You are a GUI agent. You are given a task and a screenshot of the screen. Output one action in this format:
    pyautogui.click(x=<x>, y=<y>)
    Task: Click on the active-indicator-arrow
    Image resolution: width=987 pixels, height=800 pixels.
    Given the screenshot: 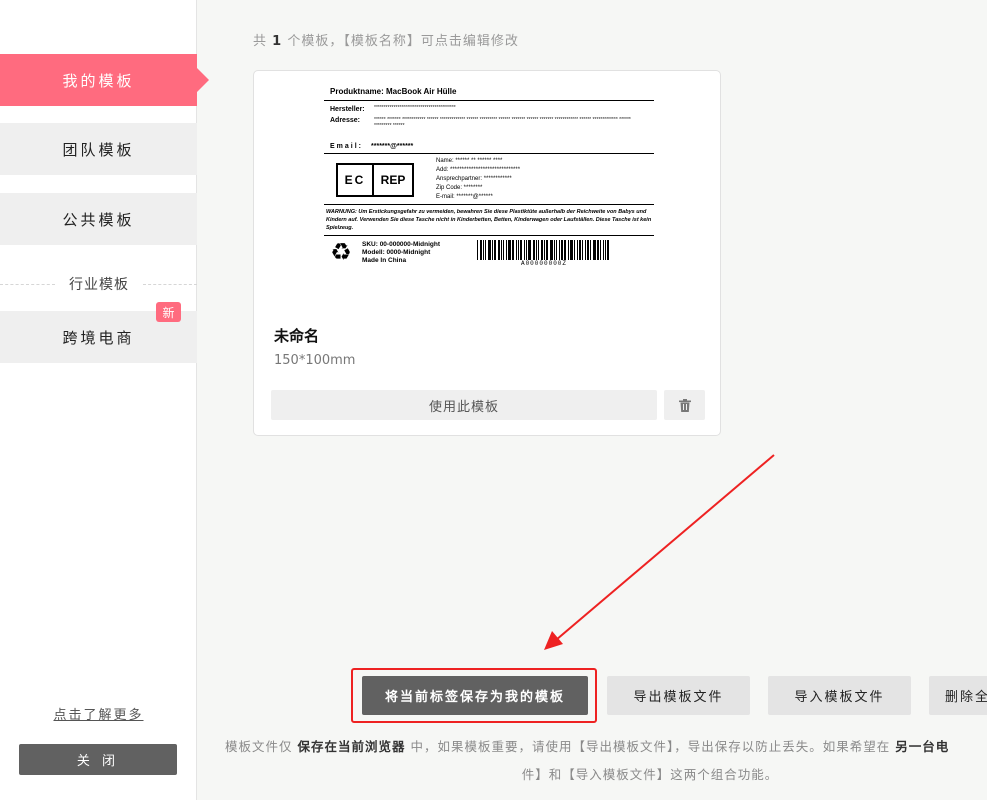 What is the action you would take?
    pyautogui.click(x=203, y=80)
    